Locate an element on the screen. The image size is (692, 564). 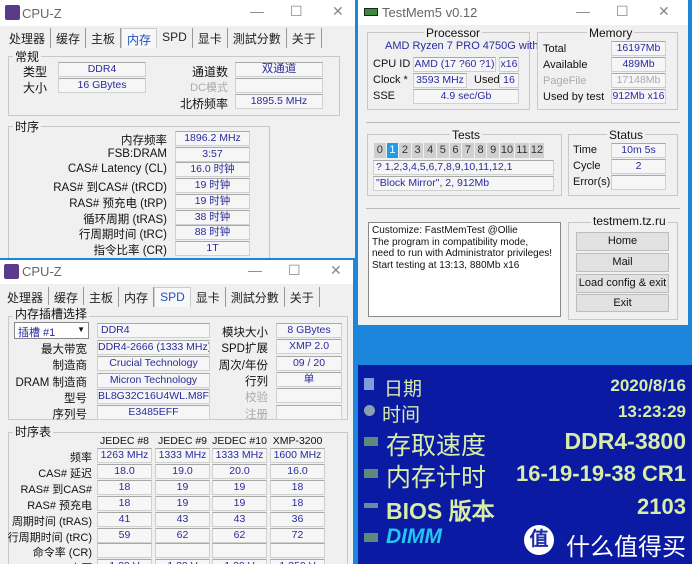
tests-title: Tests is located at coordinates (466, 135).